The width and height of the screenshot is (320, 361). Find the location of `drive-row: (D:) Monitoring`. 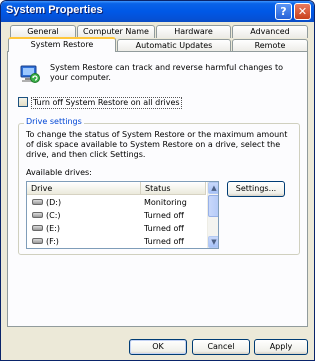

drive-row: (D:) Monitoring is located at coordinates (116, 202).